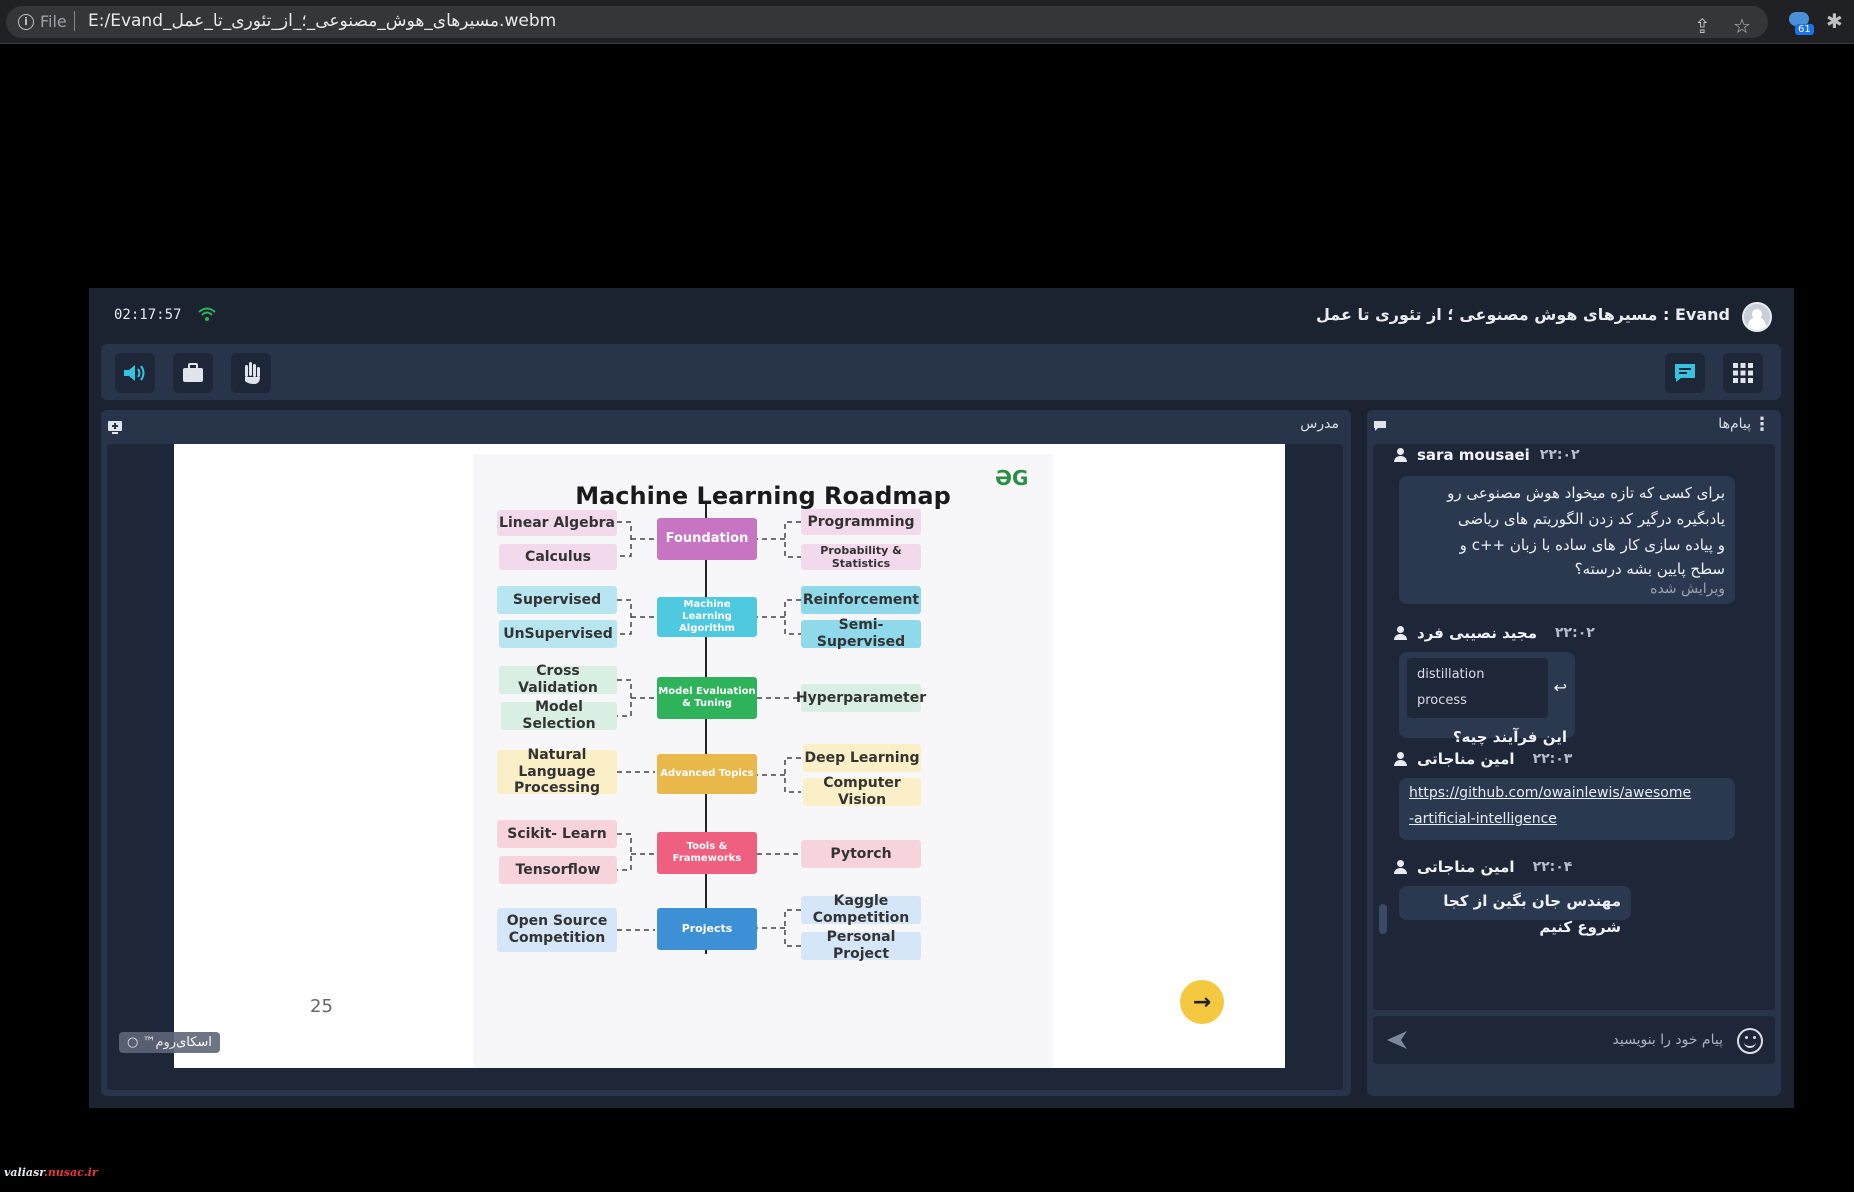 The height and width of the screenshot is (1192, 1854). What do you see at coordinates (558, 634) in the screenshot?
I see `node-unsupervised: UnSupervised` at bounding box center [558, 634].